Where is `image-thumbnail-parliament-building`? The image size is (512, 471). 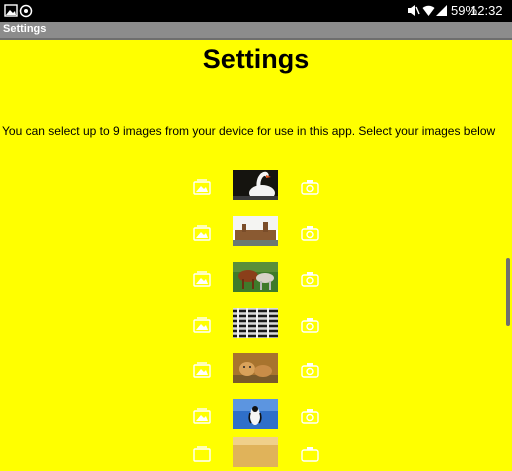 image-thumbnail-parliament-building is located at coordinates (255, 231).